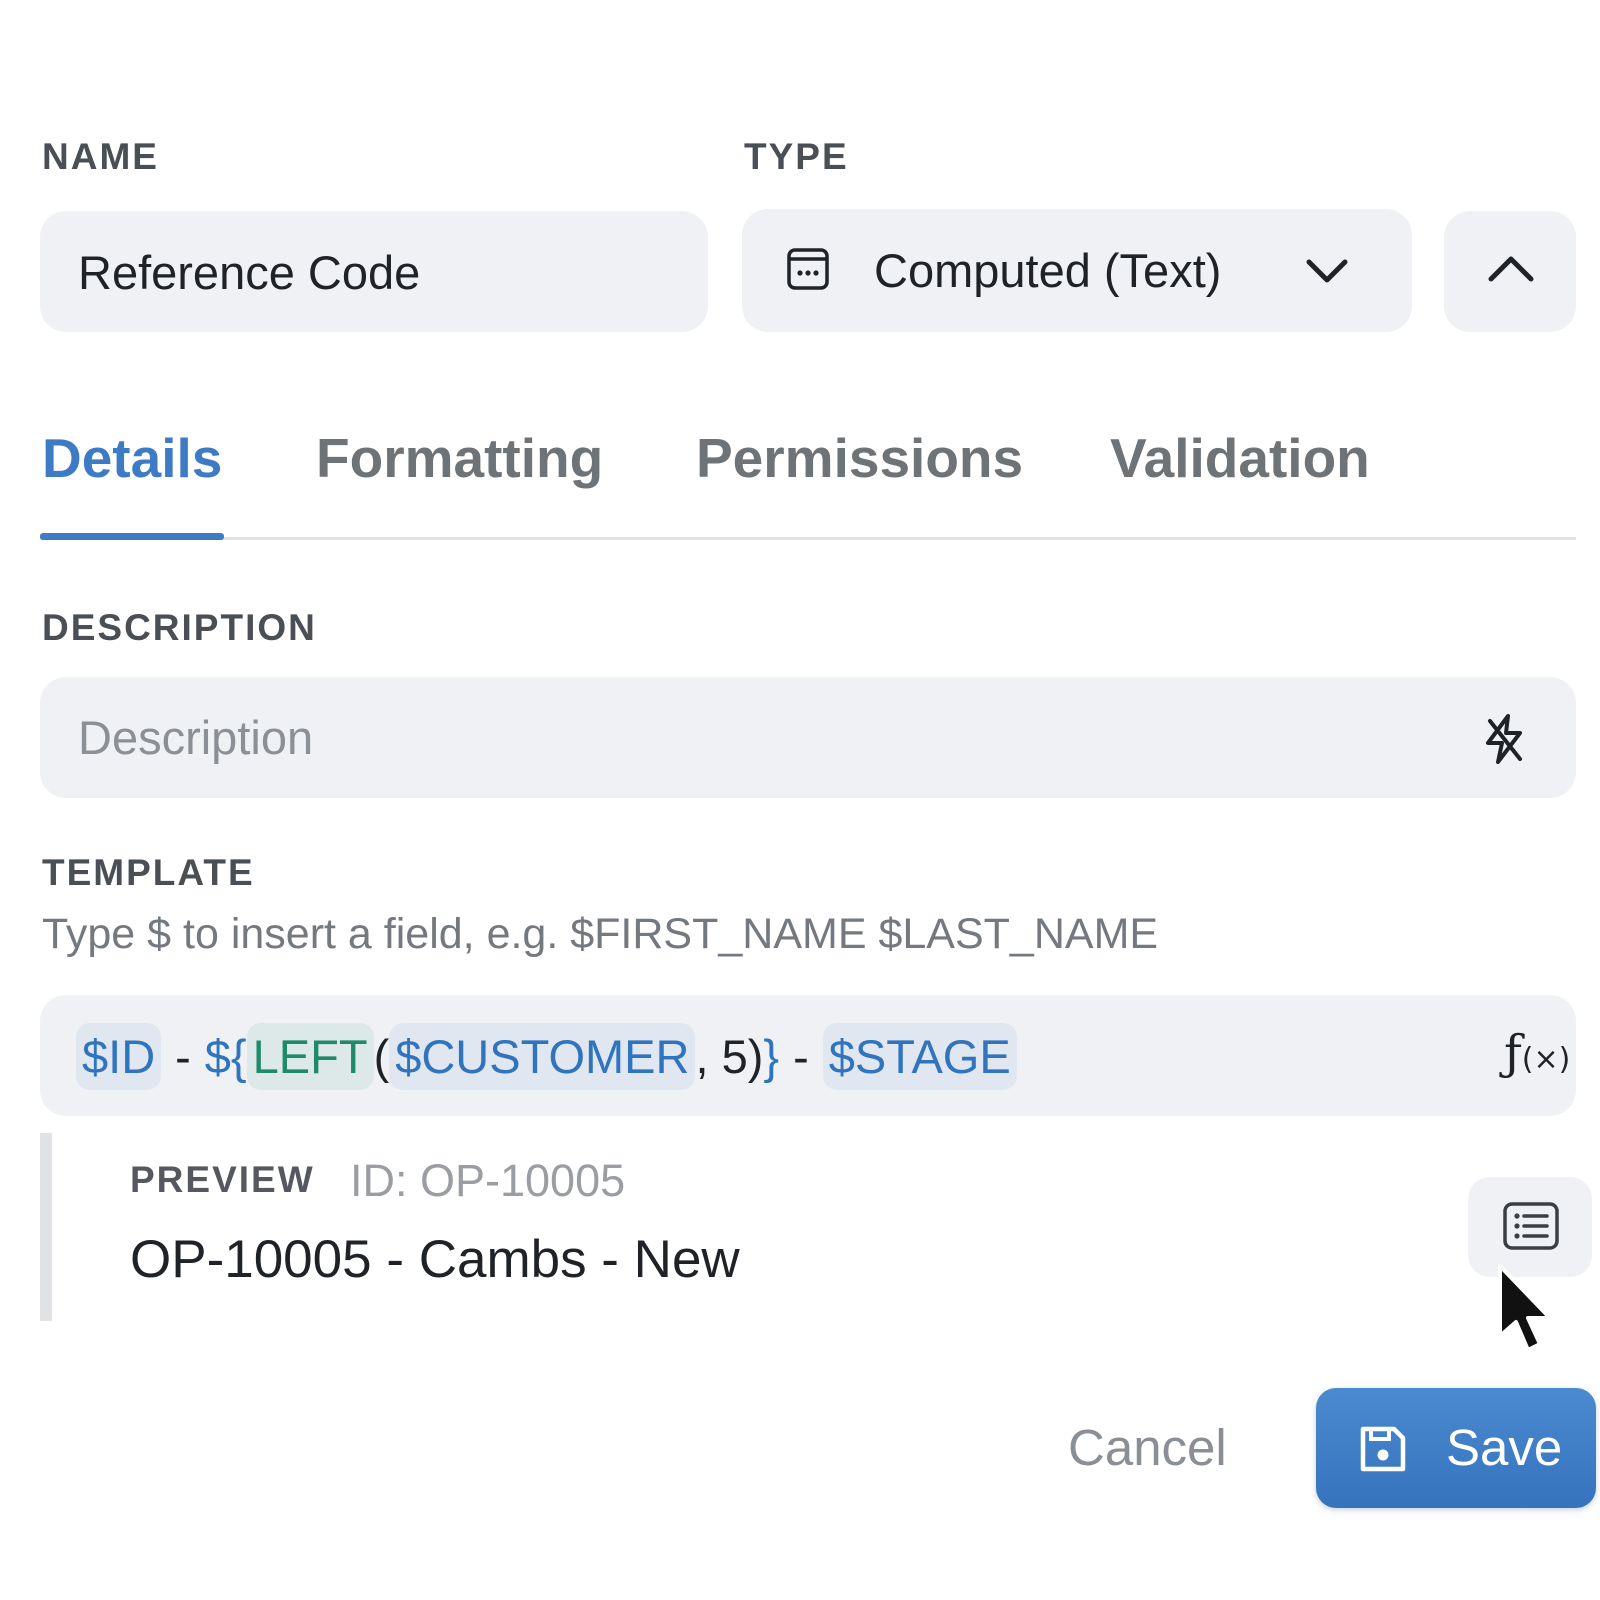  What do you see at coordinates (1504, 1447) in the screenshot?
I see `save-button-label: Save` at bounding box center [1504, 1447].